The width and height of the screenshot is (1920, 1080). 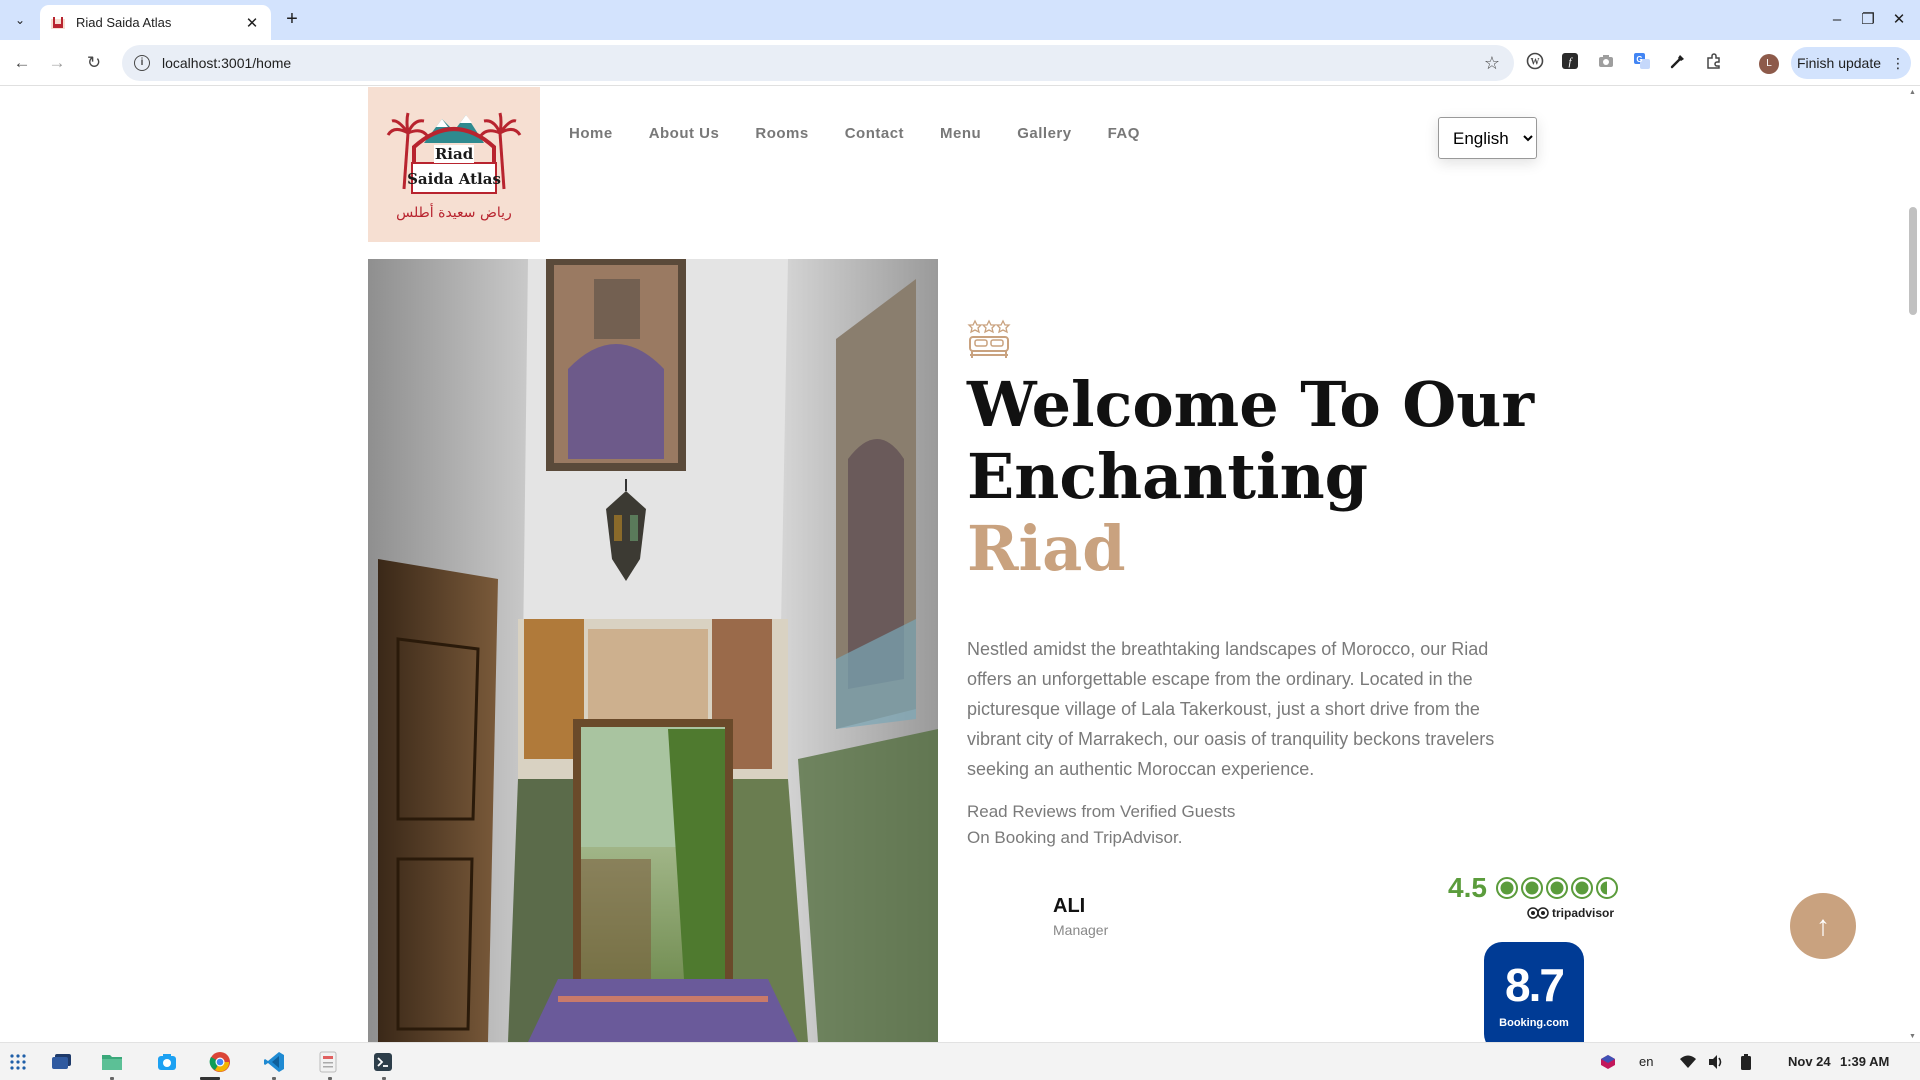 What do you see at coordinates (1899, 20) in the screenshot?
I see `close-window-icon: ✕` at bounding box center [1899, 20].